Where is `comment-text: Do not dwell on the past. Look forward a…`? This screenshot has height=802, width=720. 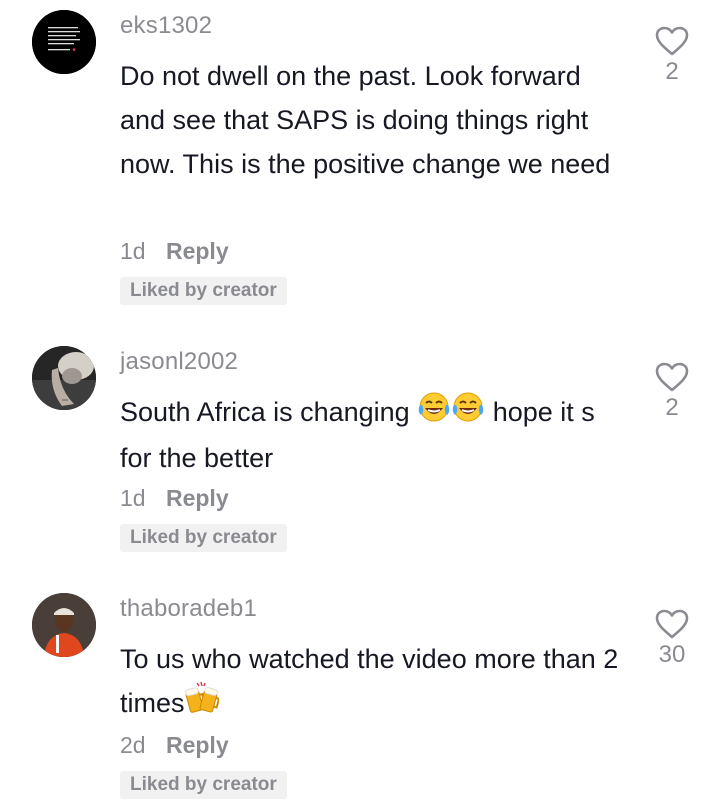
comment-text: Do not dwell on the past. Look forward a… is located at coordinates (365, 120).